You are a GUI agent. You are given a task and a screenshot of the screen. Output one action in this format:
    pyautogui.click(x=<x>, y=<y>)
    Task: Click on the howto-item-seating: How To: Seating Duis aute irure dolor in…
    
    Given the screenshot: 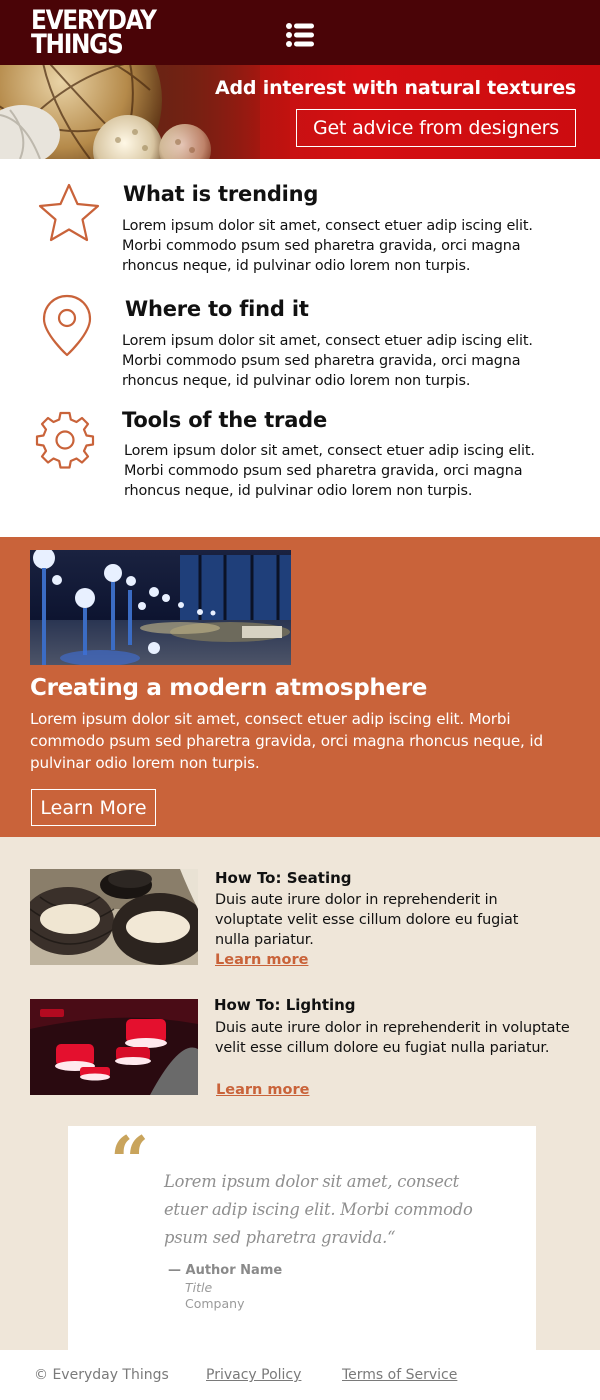 What is the action you would take?
    pyautogui.click(x=300, y=924)
    